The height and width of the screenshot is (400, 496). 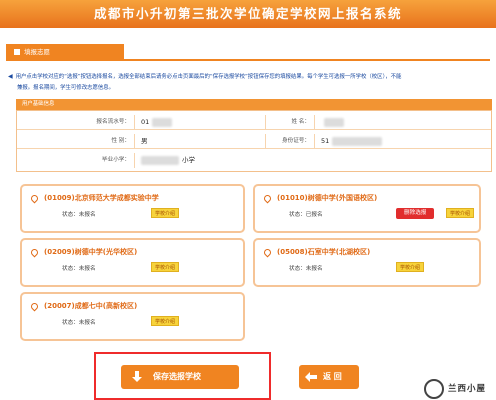 I want to click on school-status: 状态：已报名, so click(x=306, y=215).